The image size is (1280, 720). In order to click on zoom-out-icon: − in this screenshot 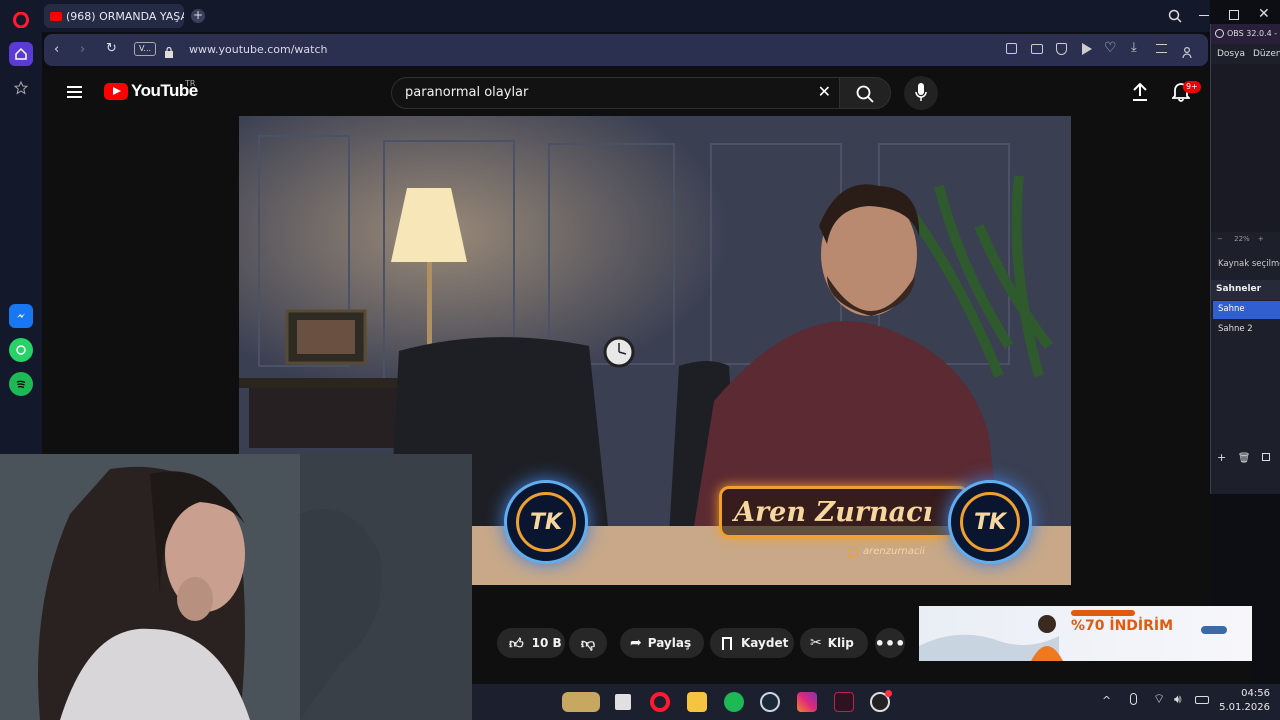, I will do `click(1220, 239)`.